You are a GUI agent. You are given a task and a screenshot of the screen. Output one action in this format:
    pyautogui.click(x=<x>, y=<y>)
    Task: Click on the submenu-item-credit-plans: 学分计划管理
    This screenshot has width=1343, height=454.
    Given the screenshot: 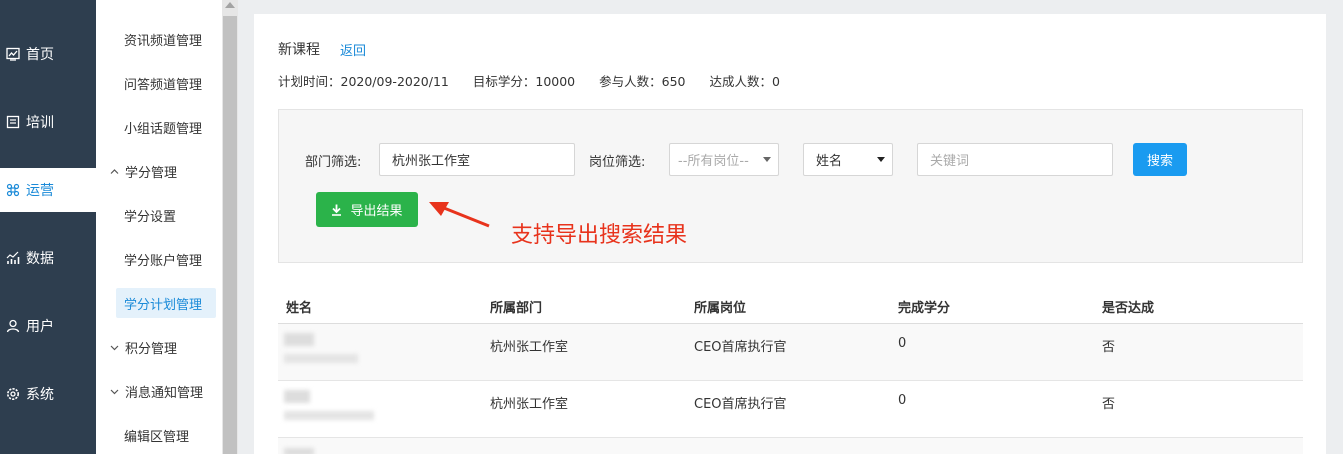 What is the action you would take?
    pyautogui.click(x=166, y=303)
    